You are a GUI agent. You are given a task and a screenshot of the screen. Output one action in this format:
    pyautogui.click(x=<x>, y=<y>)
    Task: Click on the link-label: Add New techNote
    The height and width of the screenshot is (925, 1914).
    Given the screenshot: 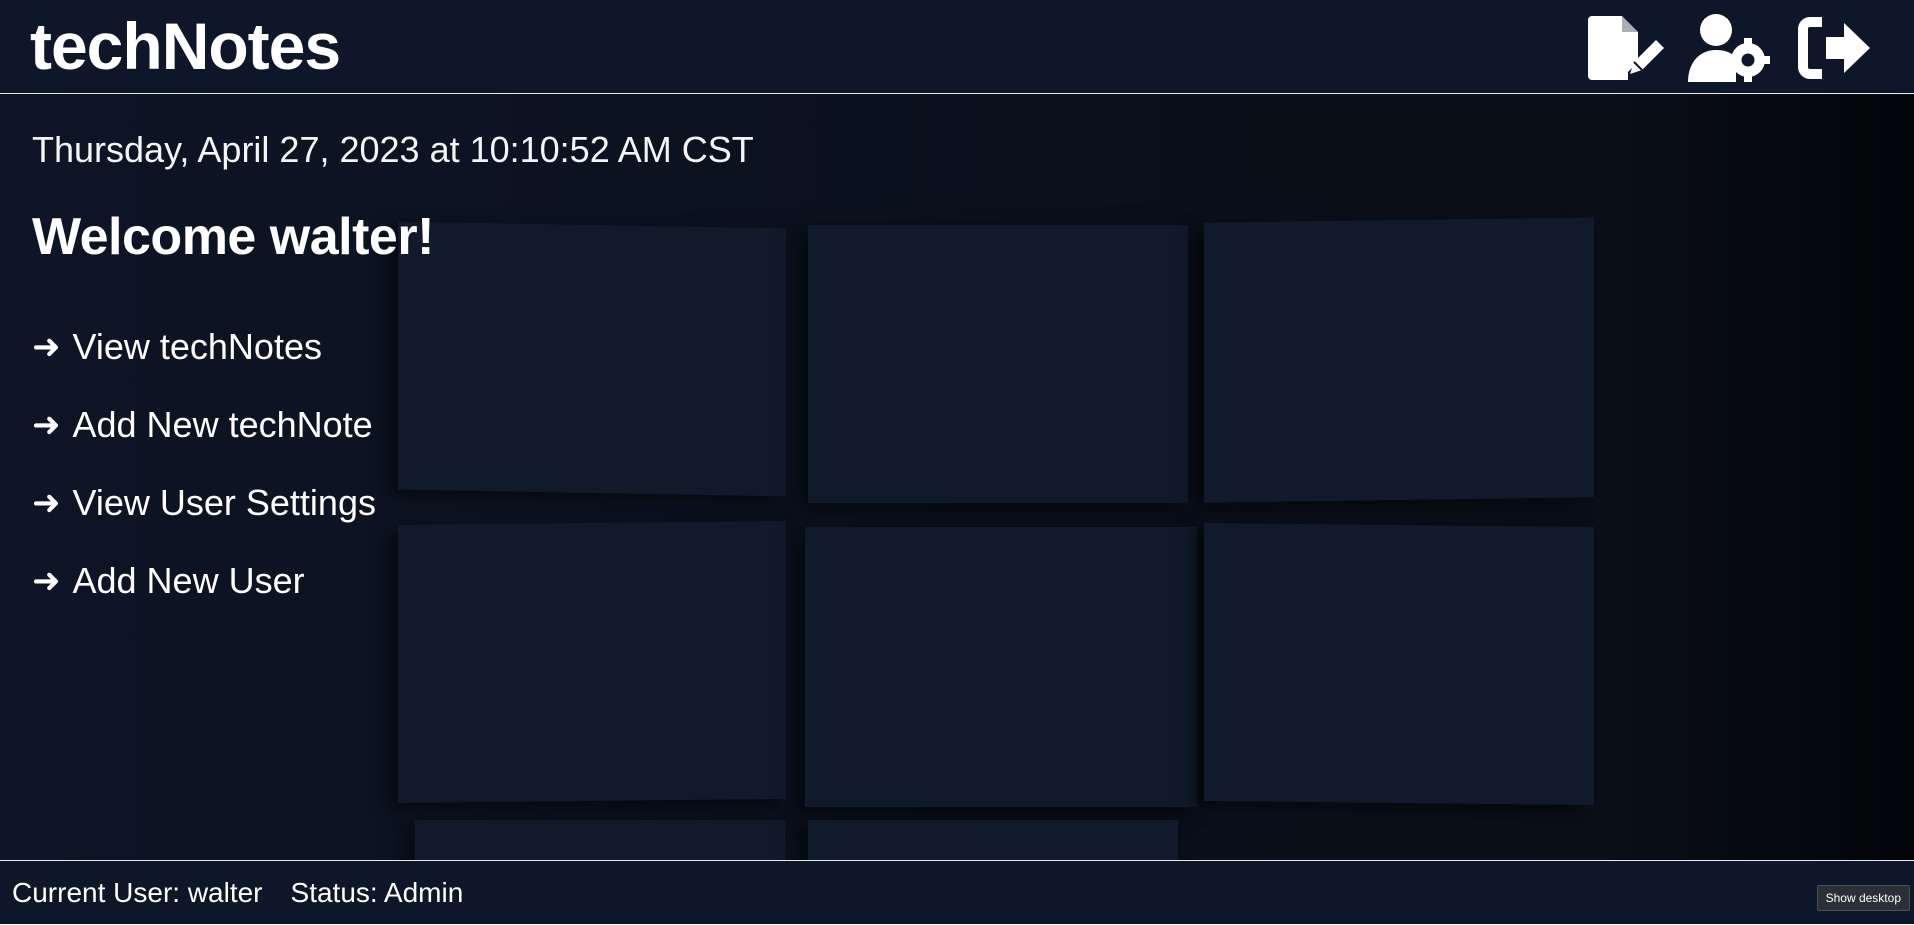 What is the action you would take?
    pyautogui.click(x=222, y=424)
    